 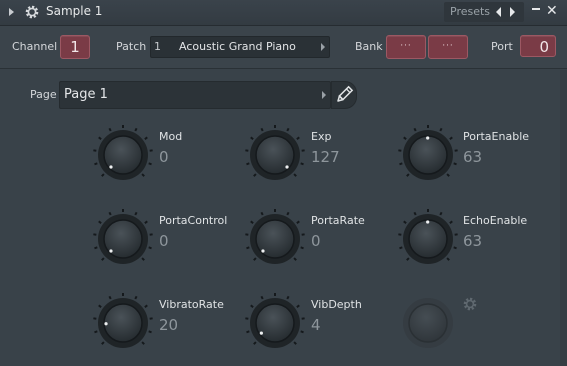 I want to click on edit-page-button, so click(x=344, y=95).